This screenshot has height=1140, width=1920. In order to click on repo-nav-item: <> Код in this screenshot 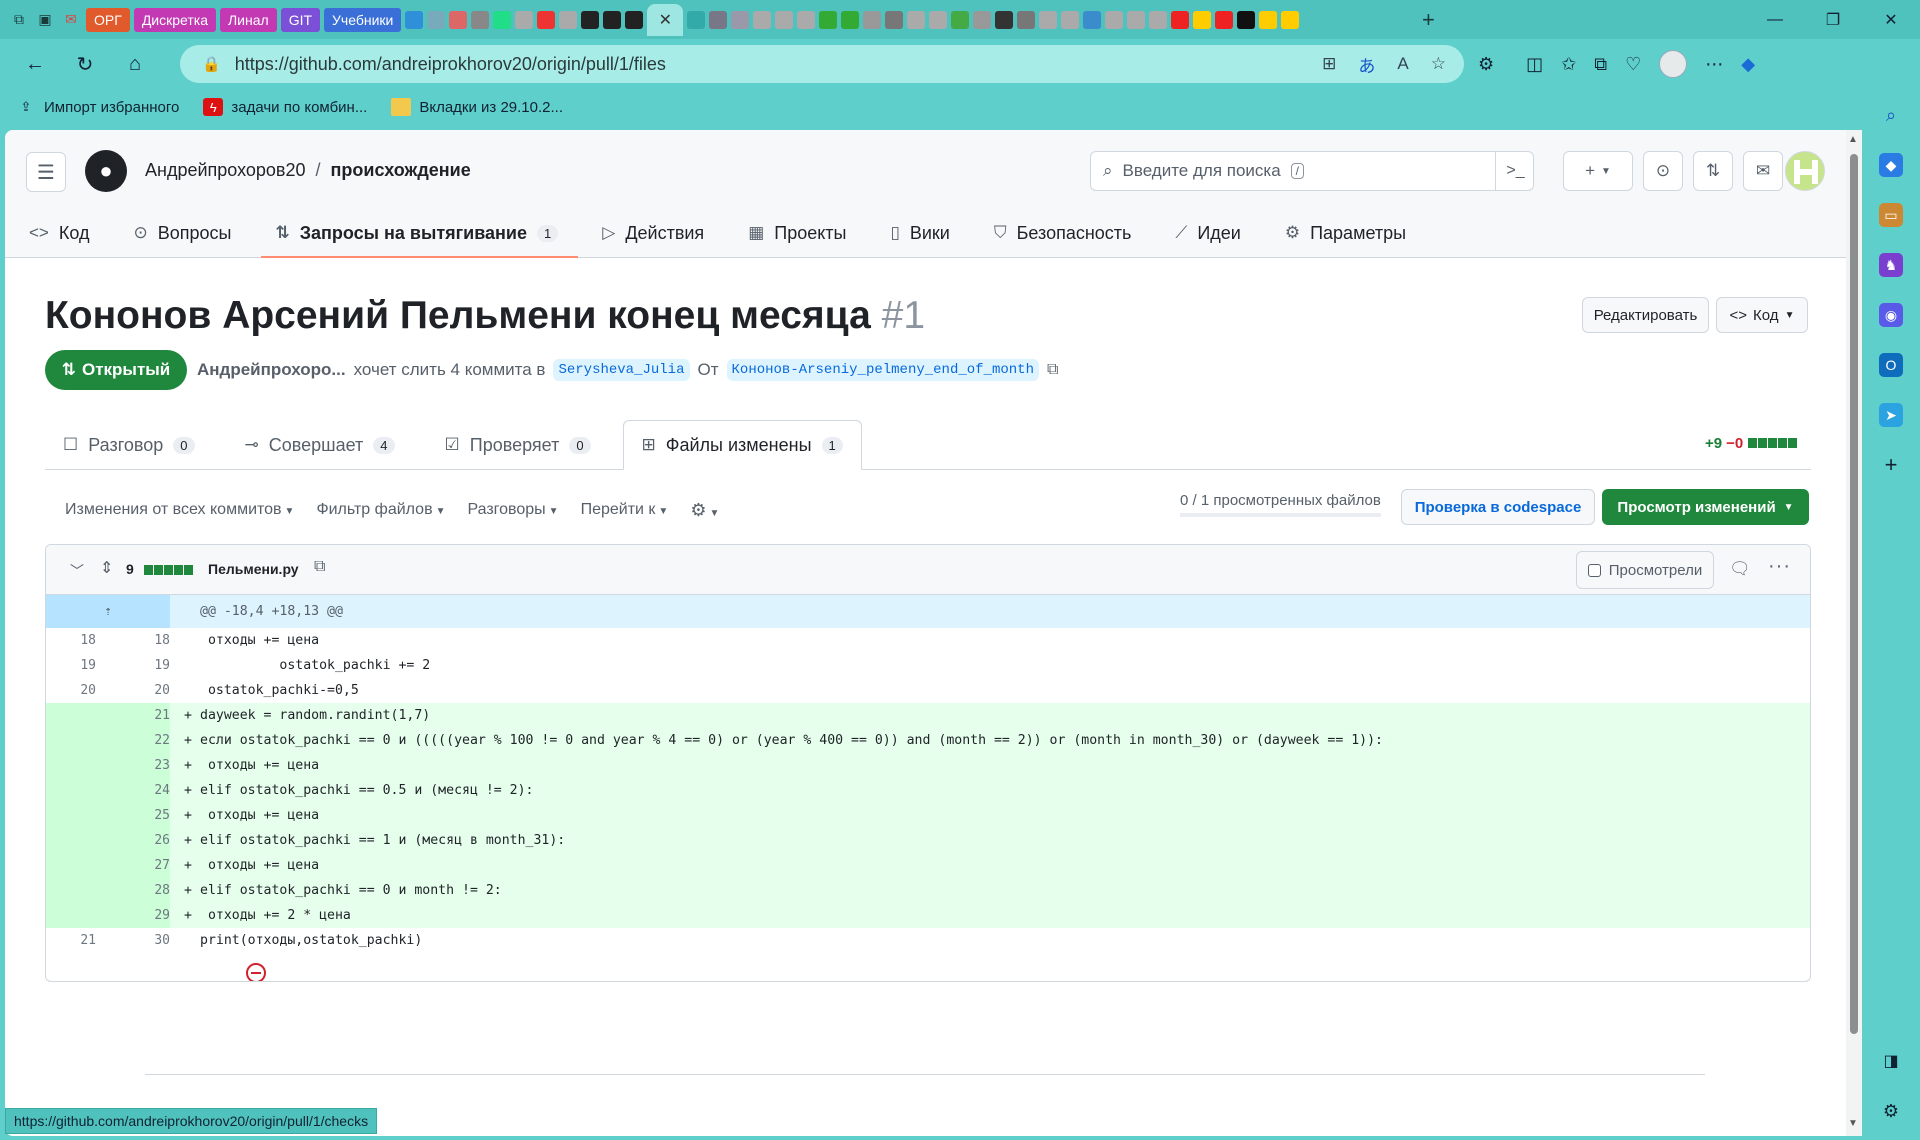, I will do `click(57, 233)`.